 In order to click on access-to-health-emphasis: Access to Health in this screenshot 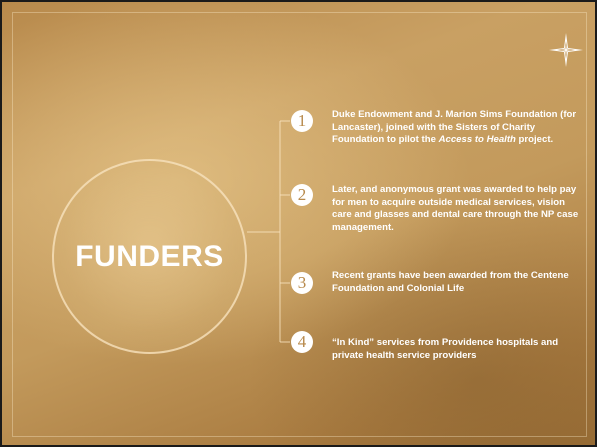, I will do `click(477, 139)`.